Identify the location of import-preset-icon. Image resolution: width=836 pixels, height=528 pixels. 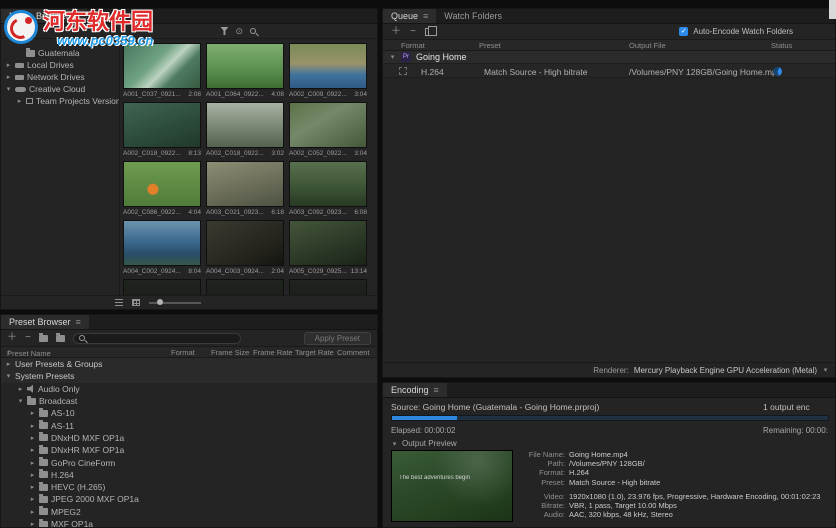
(60, 337).